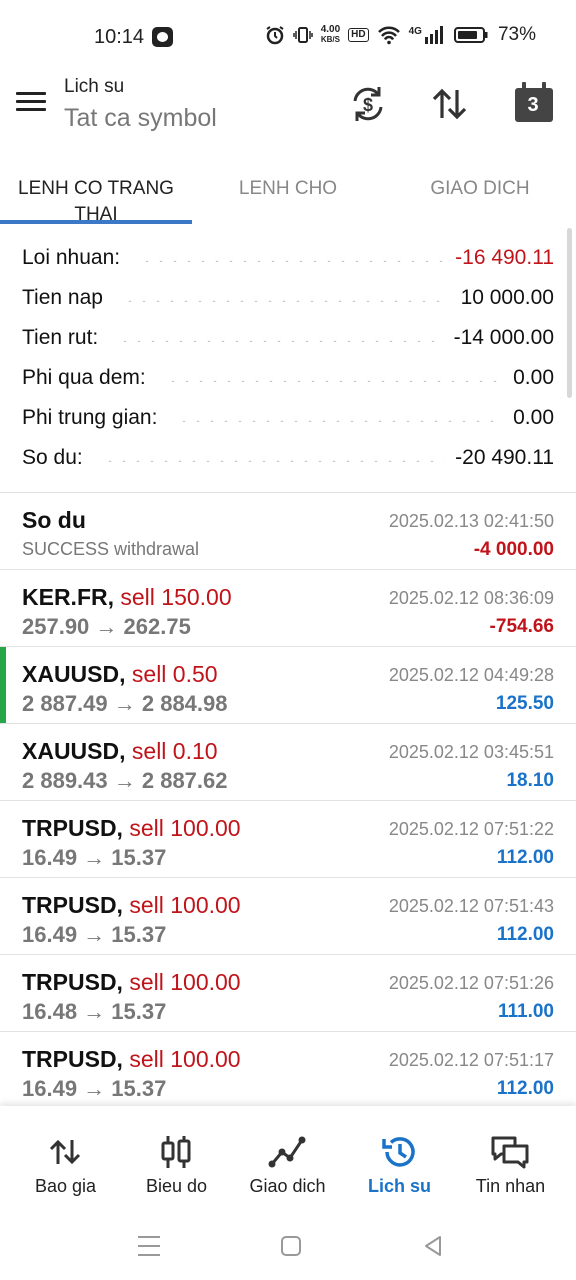  Describe the element at coordinates (94, 86) in the screenshot. I see `page-title: Lich su` at that location.